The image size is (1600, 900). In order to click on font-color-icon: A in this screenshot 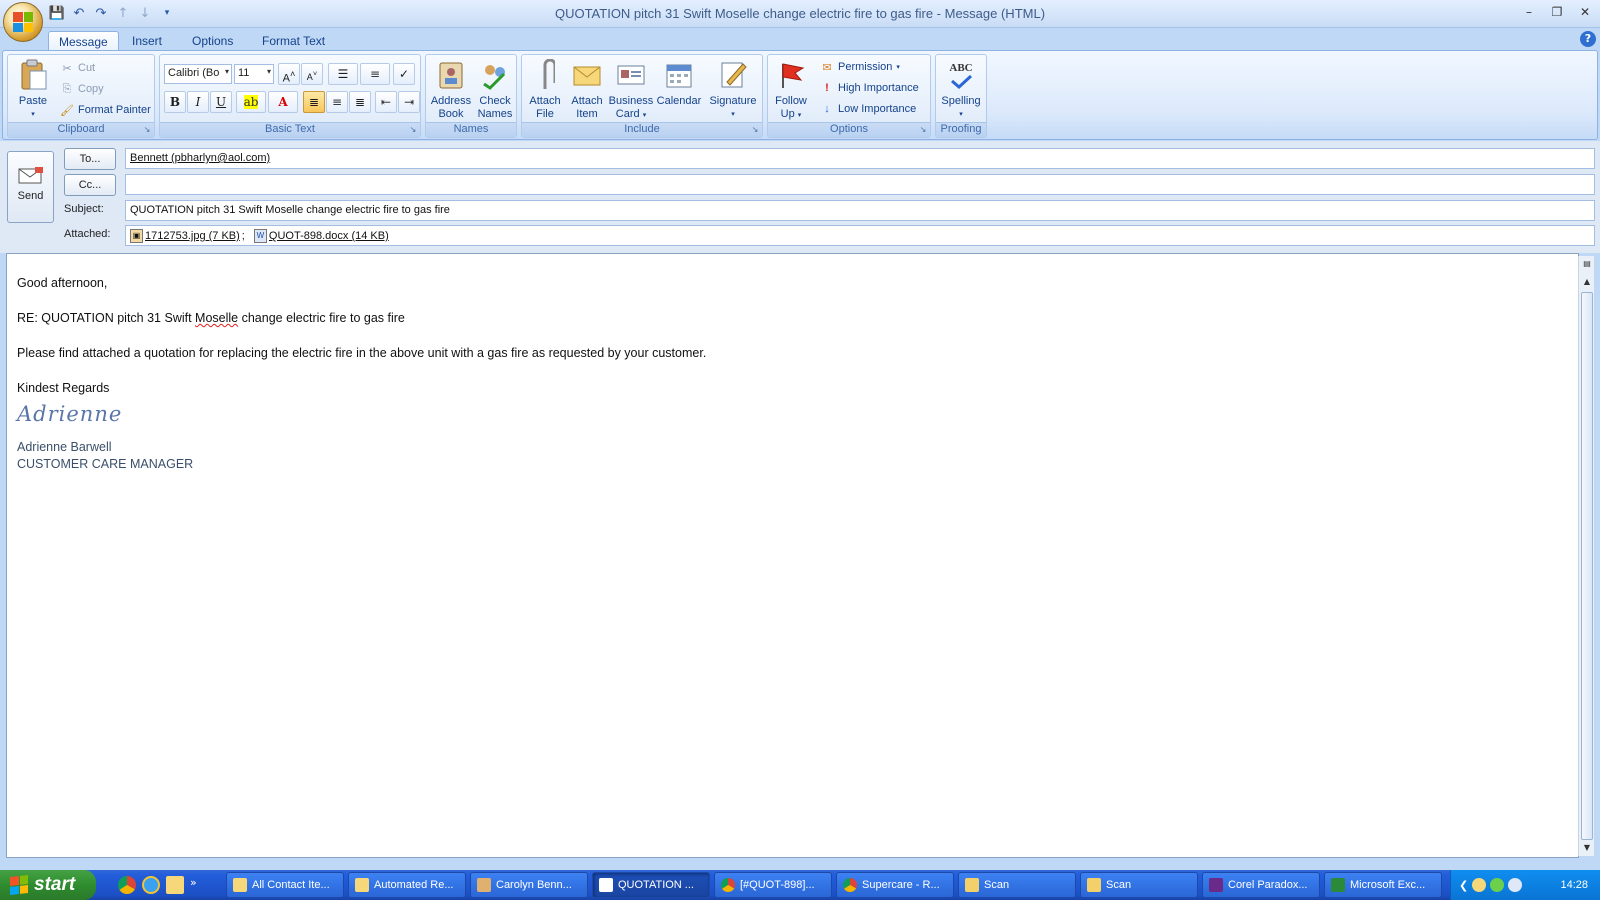, I will do `click(283, 102)`.